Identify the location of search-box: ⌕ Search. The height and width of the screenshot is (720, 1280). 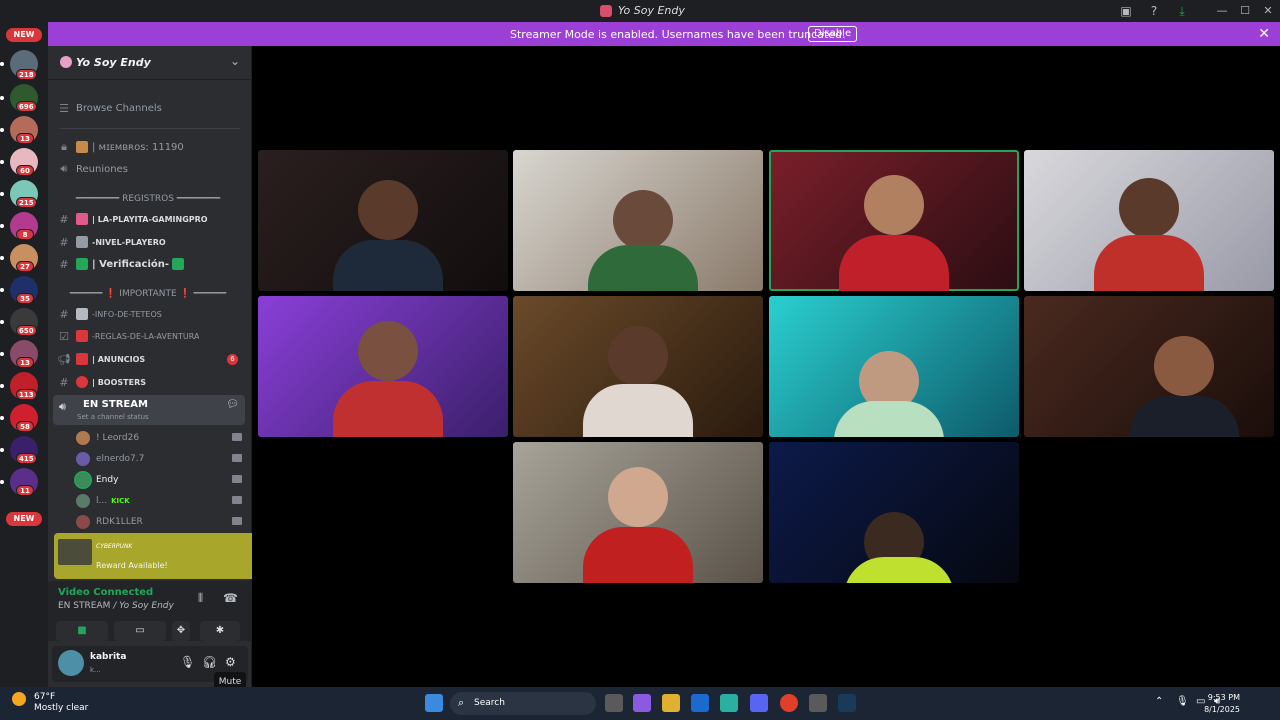
(523, 703).